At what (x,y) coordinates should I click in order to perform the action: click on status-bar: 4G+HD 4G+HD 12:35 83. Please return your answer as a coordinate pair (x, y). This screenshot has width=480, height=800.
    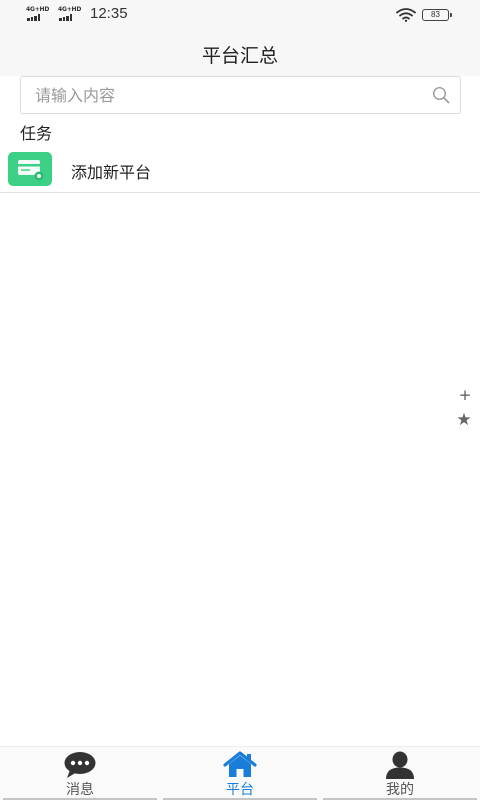
    Looking at the image, I should click on (240, 15).